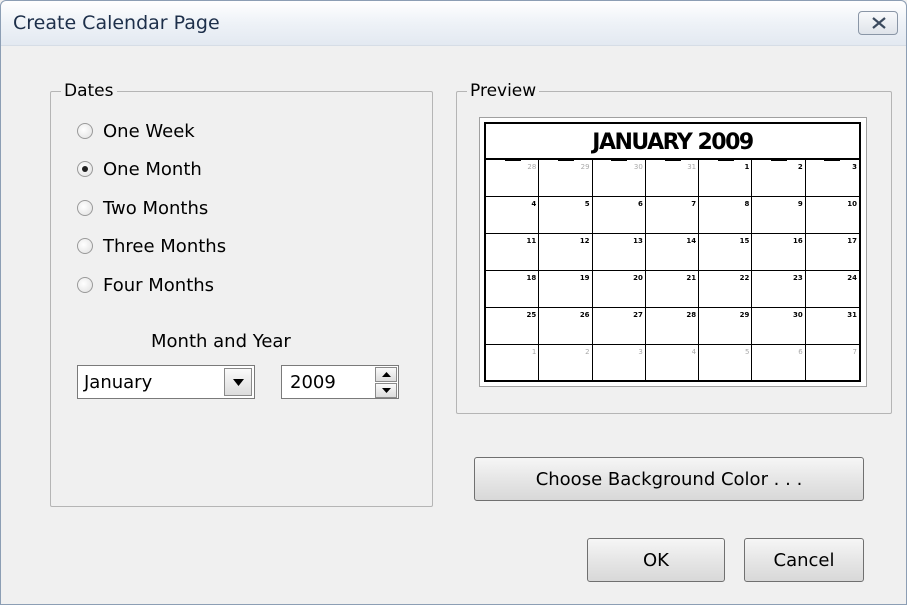  Describe the element at coordinates (566, 289) in the screenshot. I see `calendar-day-cell: 19` at that location.